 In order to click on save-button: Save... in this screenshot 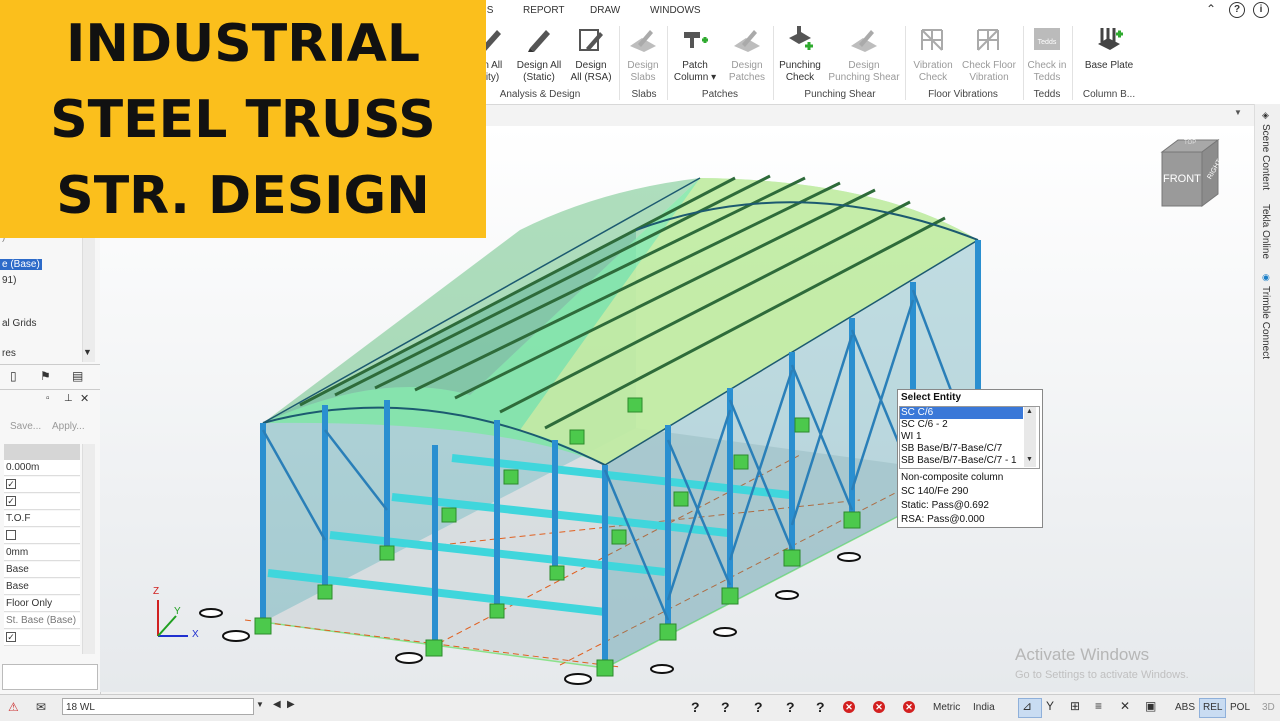, I will do `click(25, 426)`.